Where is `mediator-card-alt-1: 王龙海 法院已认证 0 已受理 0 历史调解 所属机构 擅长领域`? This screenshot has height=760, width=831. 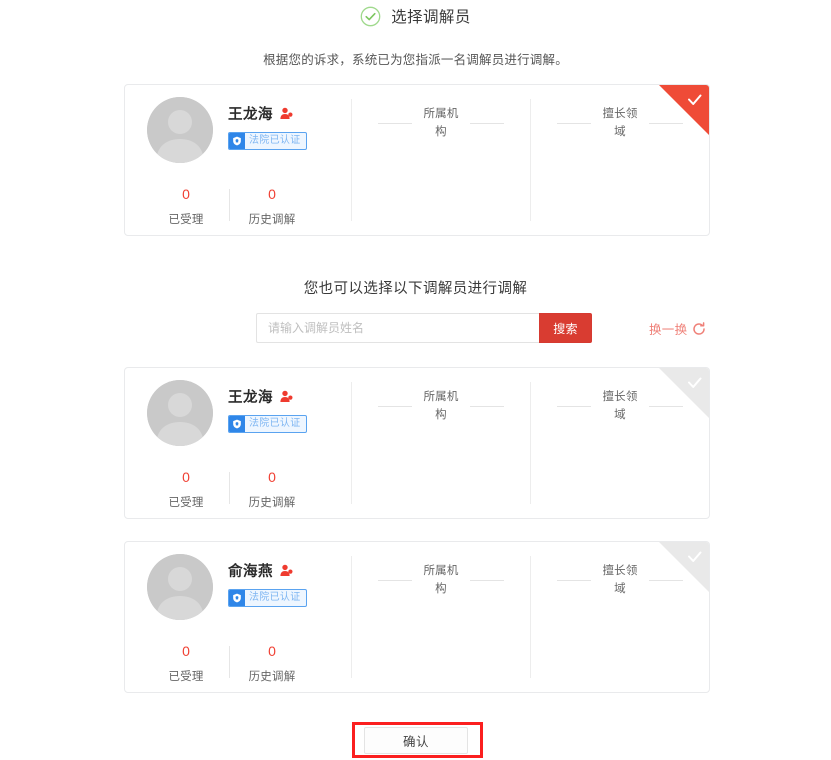 mediator-card-alt-1: 王龙海 法院已认证 0 已受理 0 历史调解 所属机构 擅长领域 is located at coordinates (417, 443).